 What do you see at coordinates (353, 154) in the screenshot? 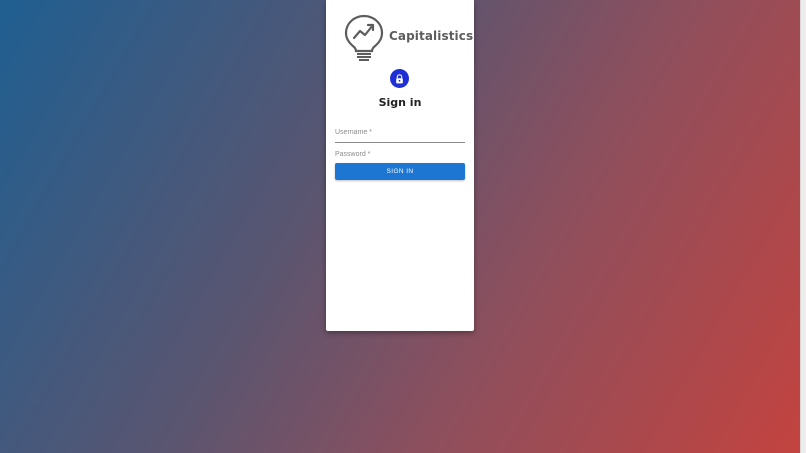
I see `password-label: Password *` at bounding box center [353, 154].